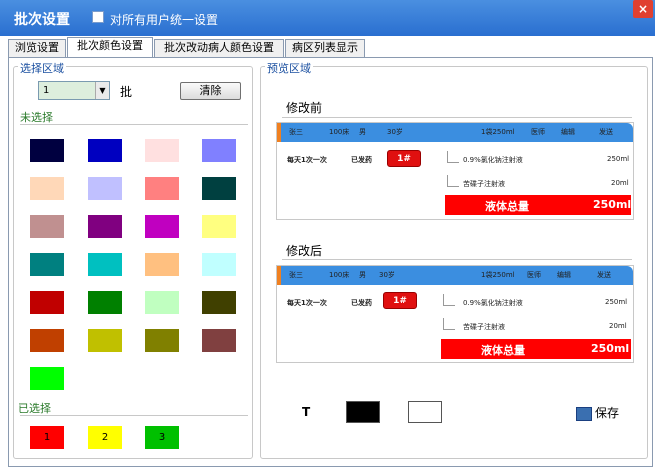 The width and height of the screenshot is (655, 471). I want to click on after-label: 修改后, so click(304, 251).